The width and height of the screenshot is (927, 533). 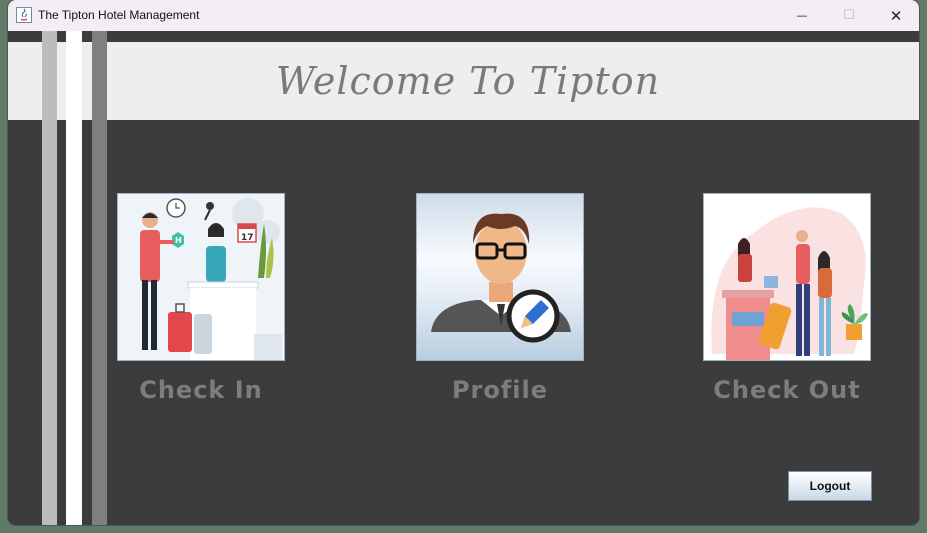 What do you see at coordinates (99, 278) in the screenshot?
I see `decor-stripe-gray` at bounding box center [99, 278].